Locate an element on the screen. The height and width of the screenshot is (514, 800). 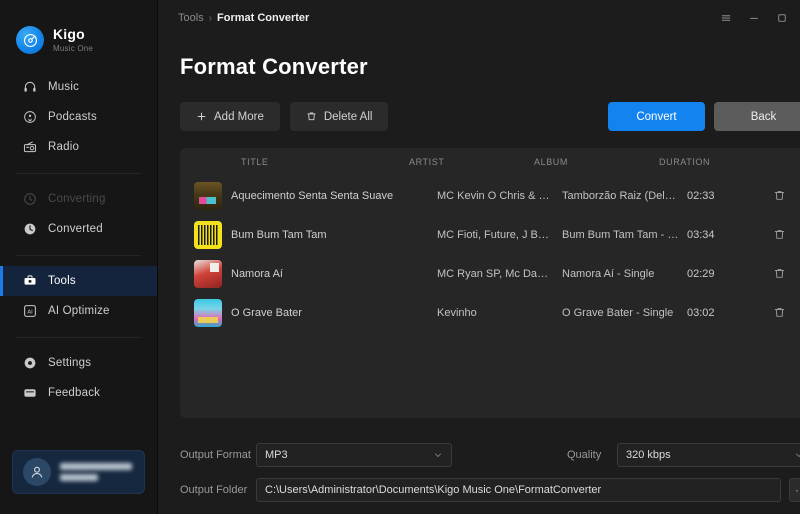
message-icon is located at coordinates (29, 393).